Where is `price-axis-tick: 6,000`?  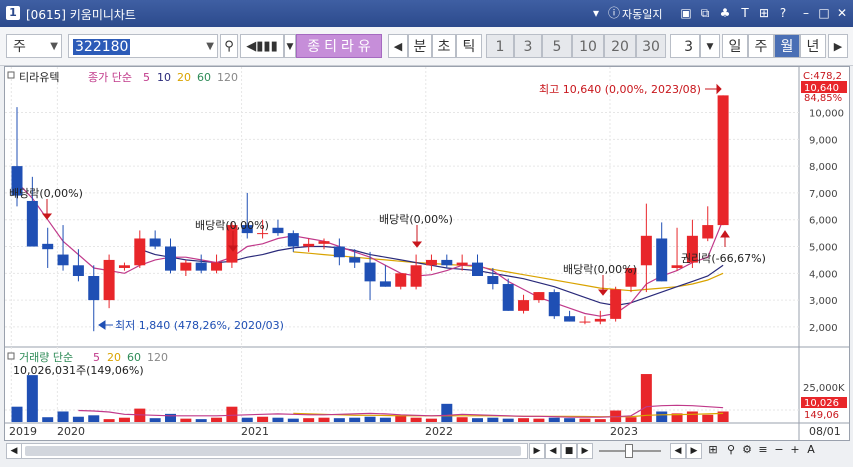
price-axis-tick: 6,000 is located at coordinates (823, 221).